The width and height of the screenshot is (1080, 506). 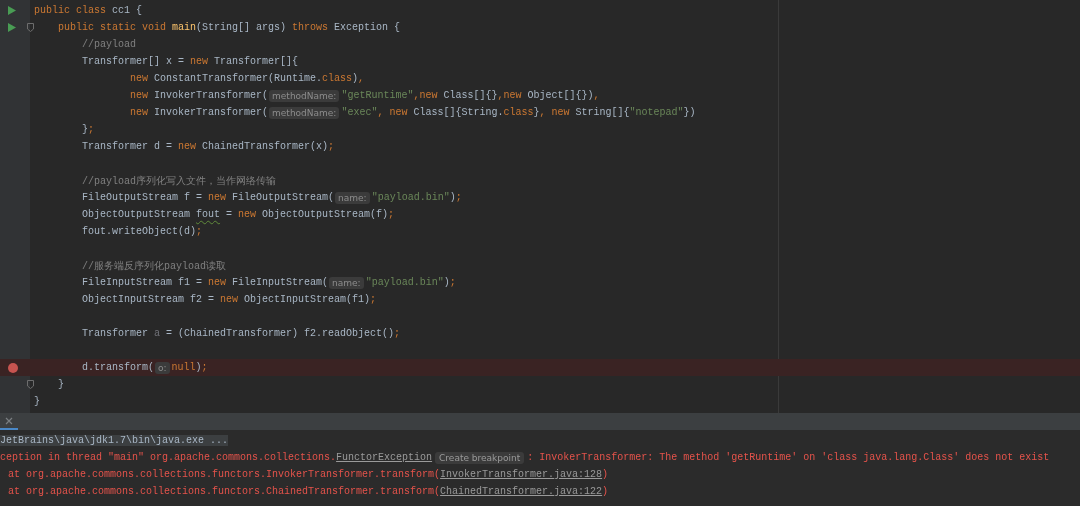 I want to click on code-text: Transformer, so click(x=115, y=333).